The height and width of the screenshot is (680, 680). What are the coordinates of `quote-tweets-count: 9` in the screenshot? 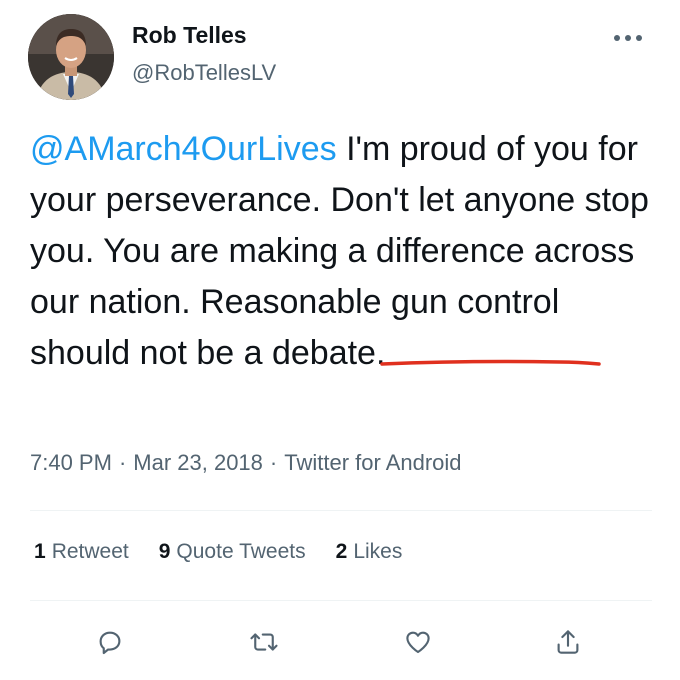 It's located at (164, 551).